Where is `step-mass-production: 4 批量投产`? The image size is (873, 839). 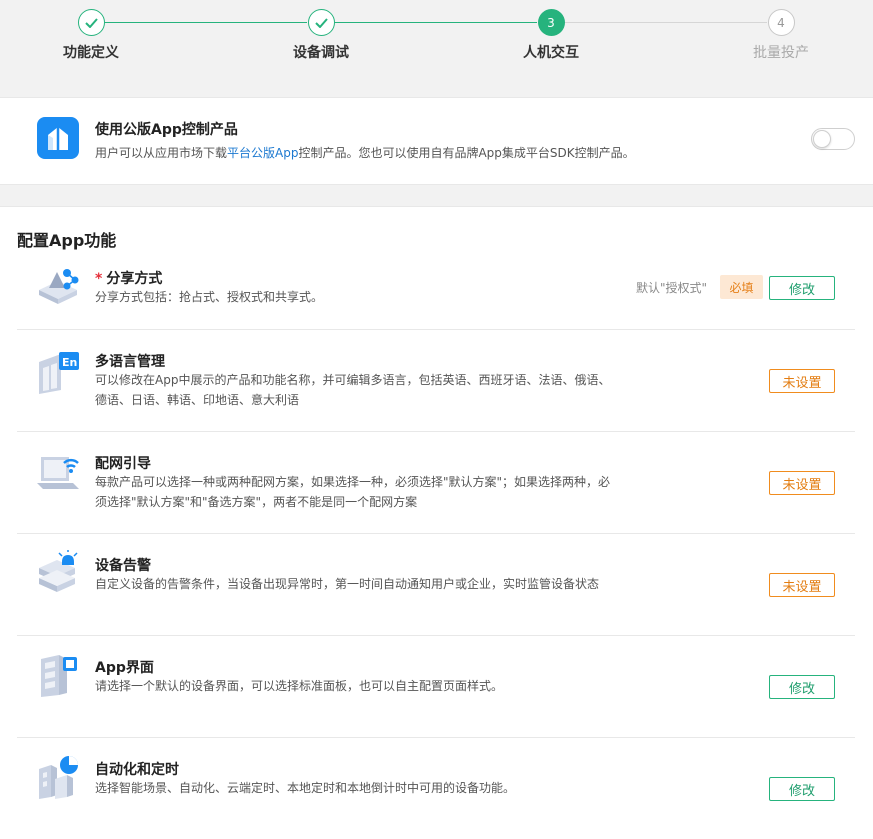
step-mass-production: 4 批量投产 is located at coordinates (781, 35).